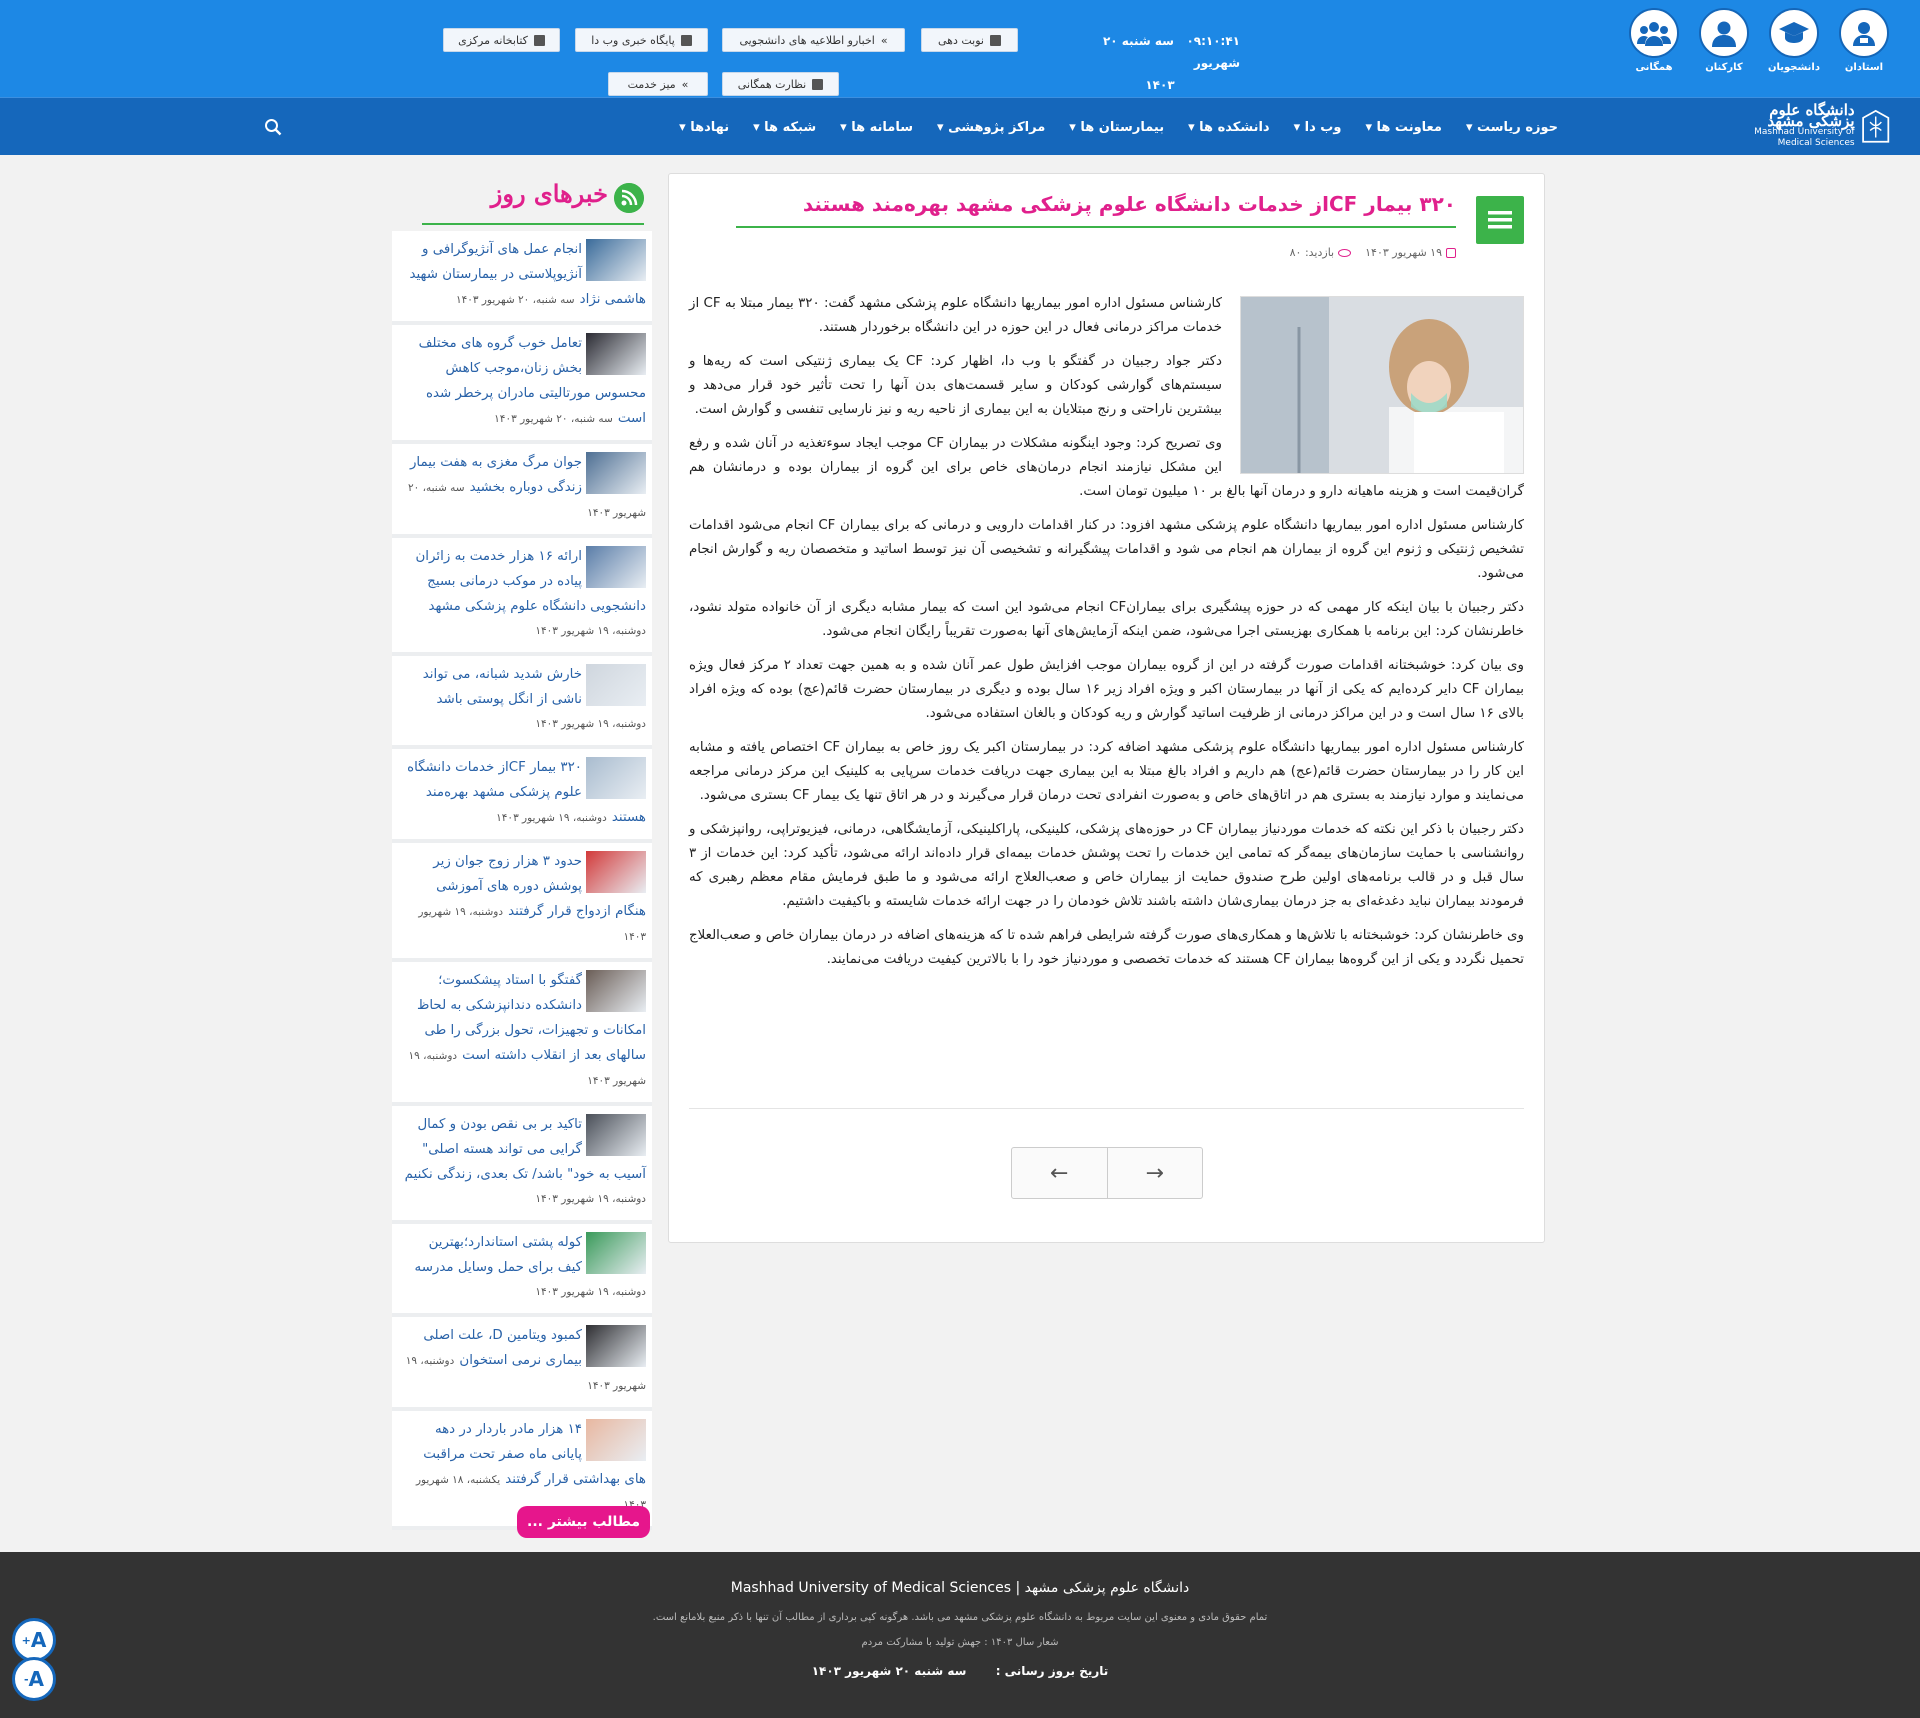 This screenshot has width=1920, height=1718. What do you see at coordinates (961, 40) in the screenshot?
I see `appointment-label: نوبت دهی` at bounding box center [961, 40].